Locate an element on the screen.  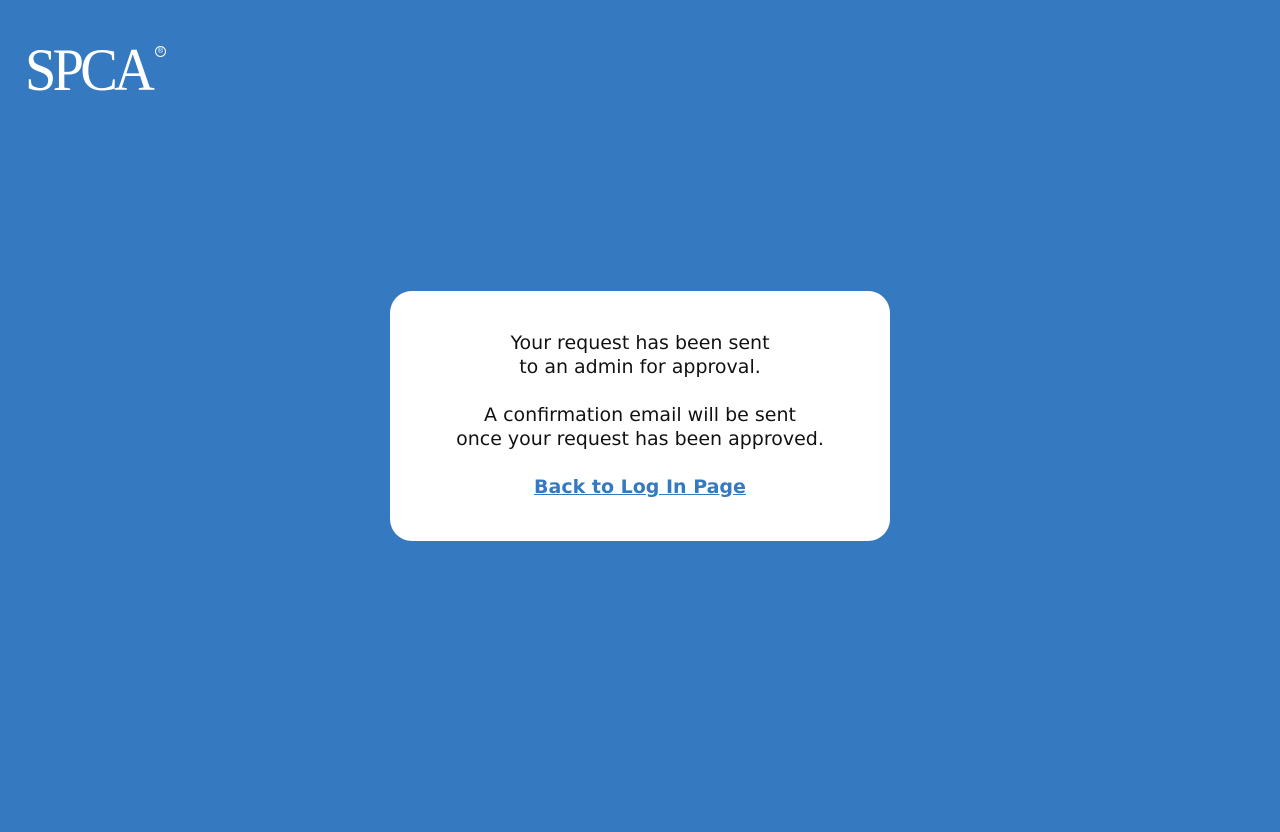
approval-message-line-1: Your request has been sent is located at coordinates (640, 343).